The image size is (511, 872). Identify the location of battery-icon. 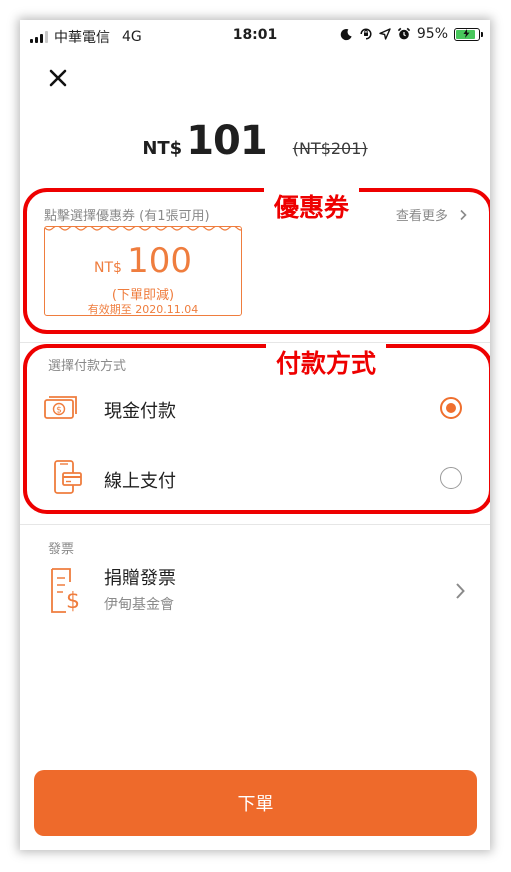
(468, 34).